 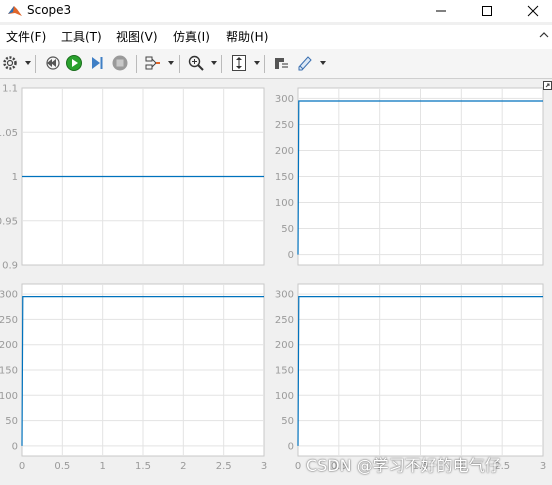 I want to click on highlight-block-button, so click(x=281, y=63).